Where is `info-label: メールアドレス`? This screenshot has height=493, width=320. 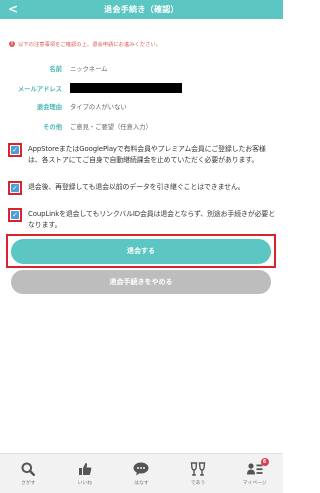 info-label: メールアドレス is located at coordinates (39, 89).